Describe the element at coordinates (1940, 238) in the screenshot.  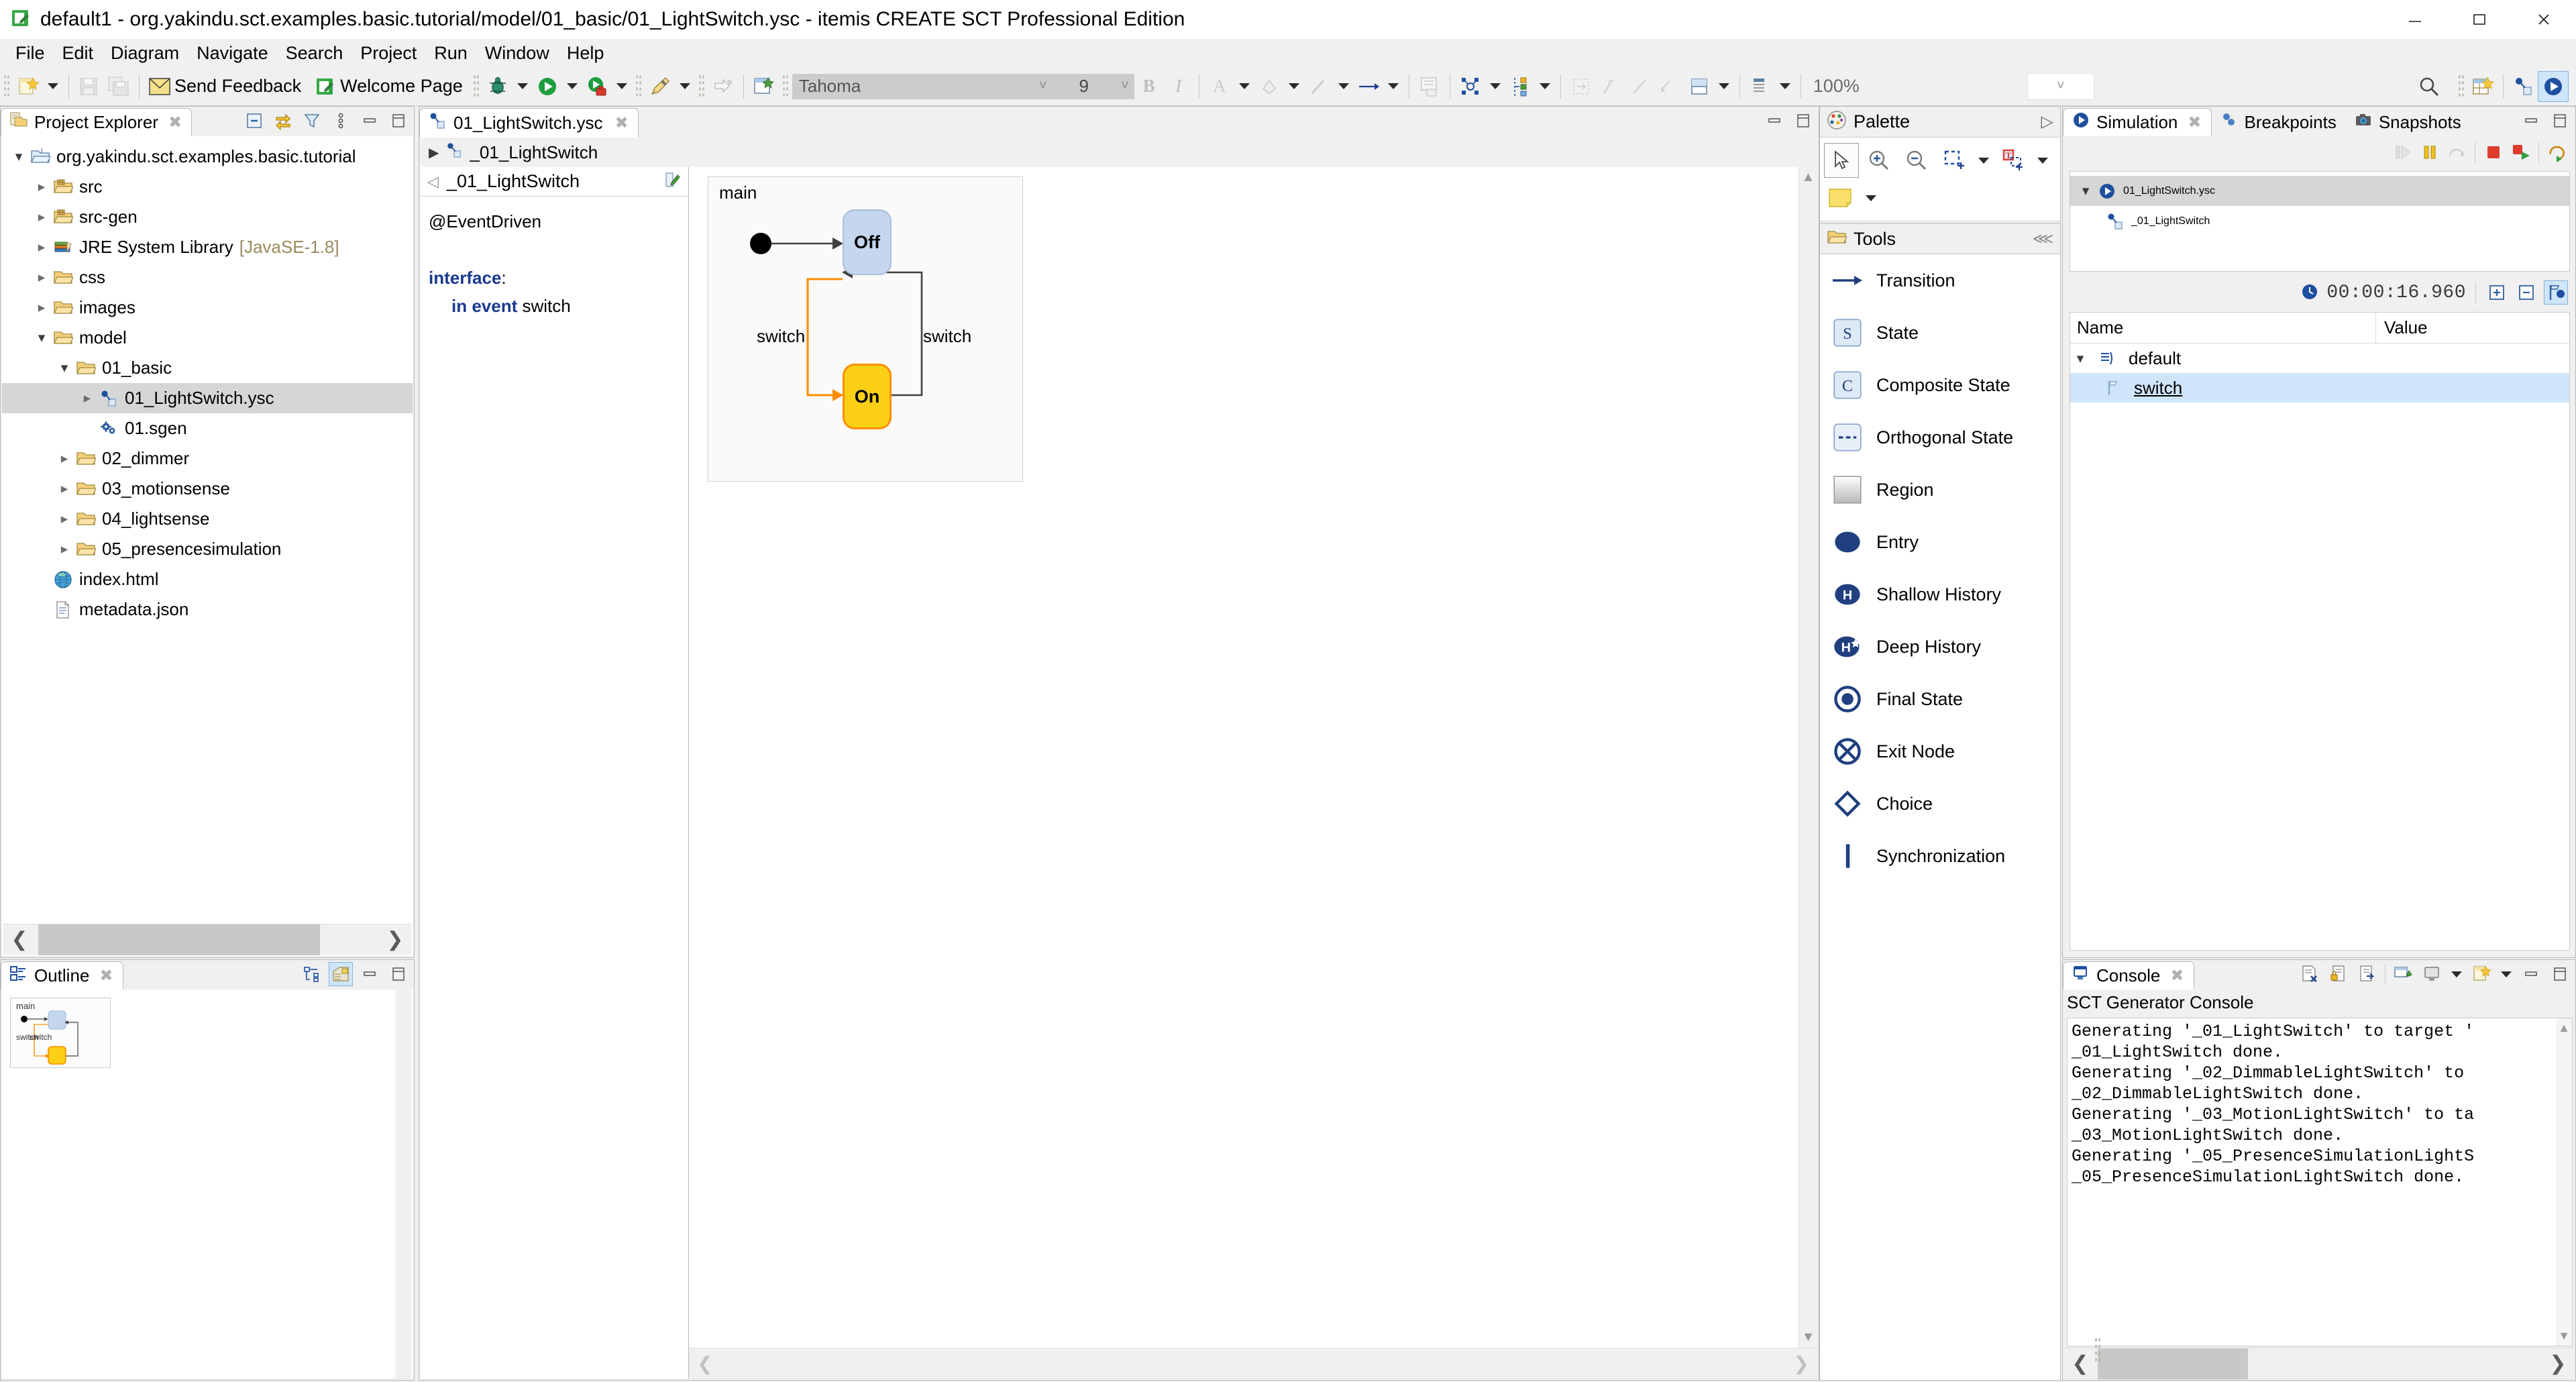
I see `tools-header: Tools ⋘` at that location.